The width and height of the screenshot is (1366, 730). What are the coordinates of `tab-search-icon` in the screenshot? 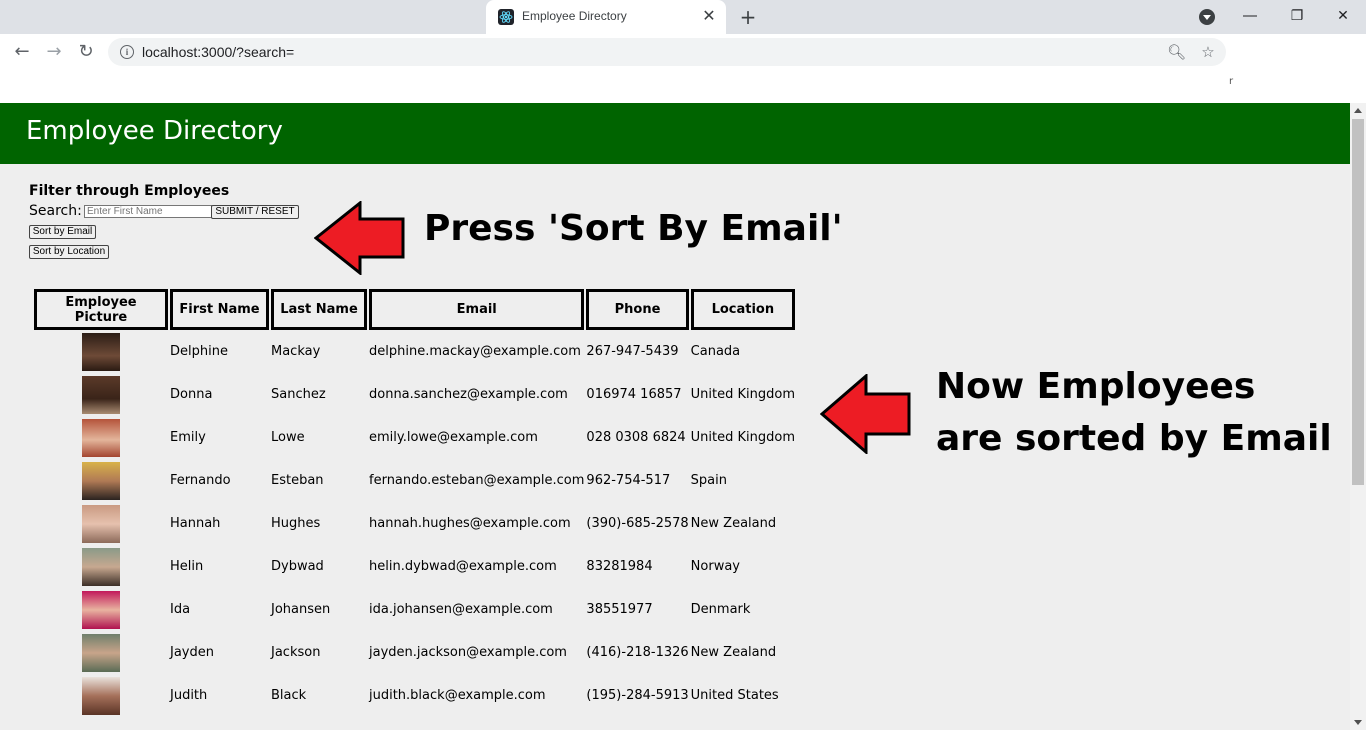 It's located at (1207, 17).